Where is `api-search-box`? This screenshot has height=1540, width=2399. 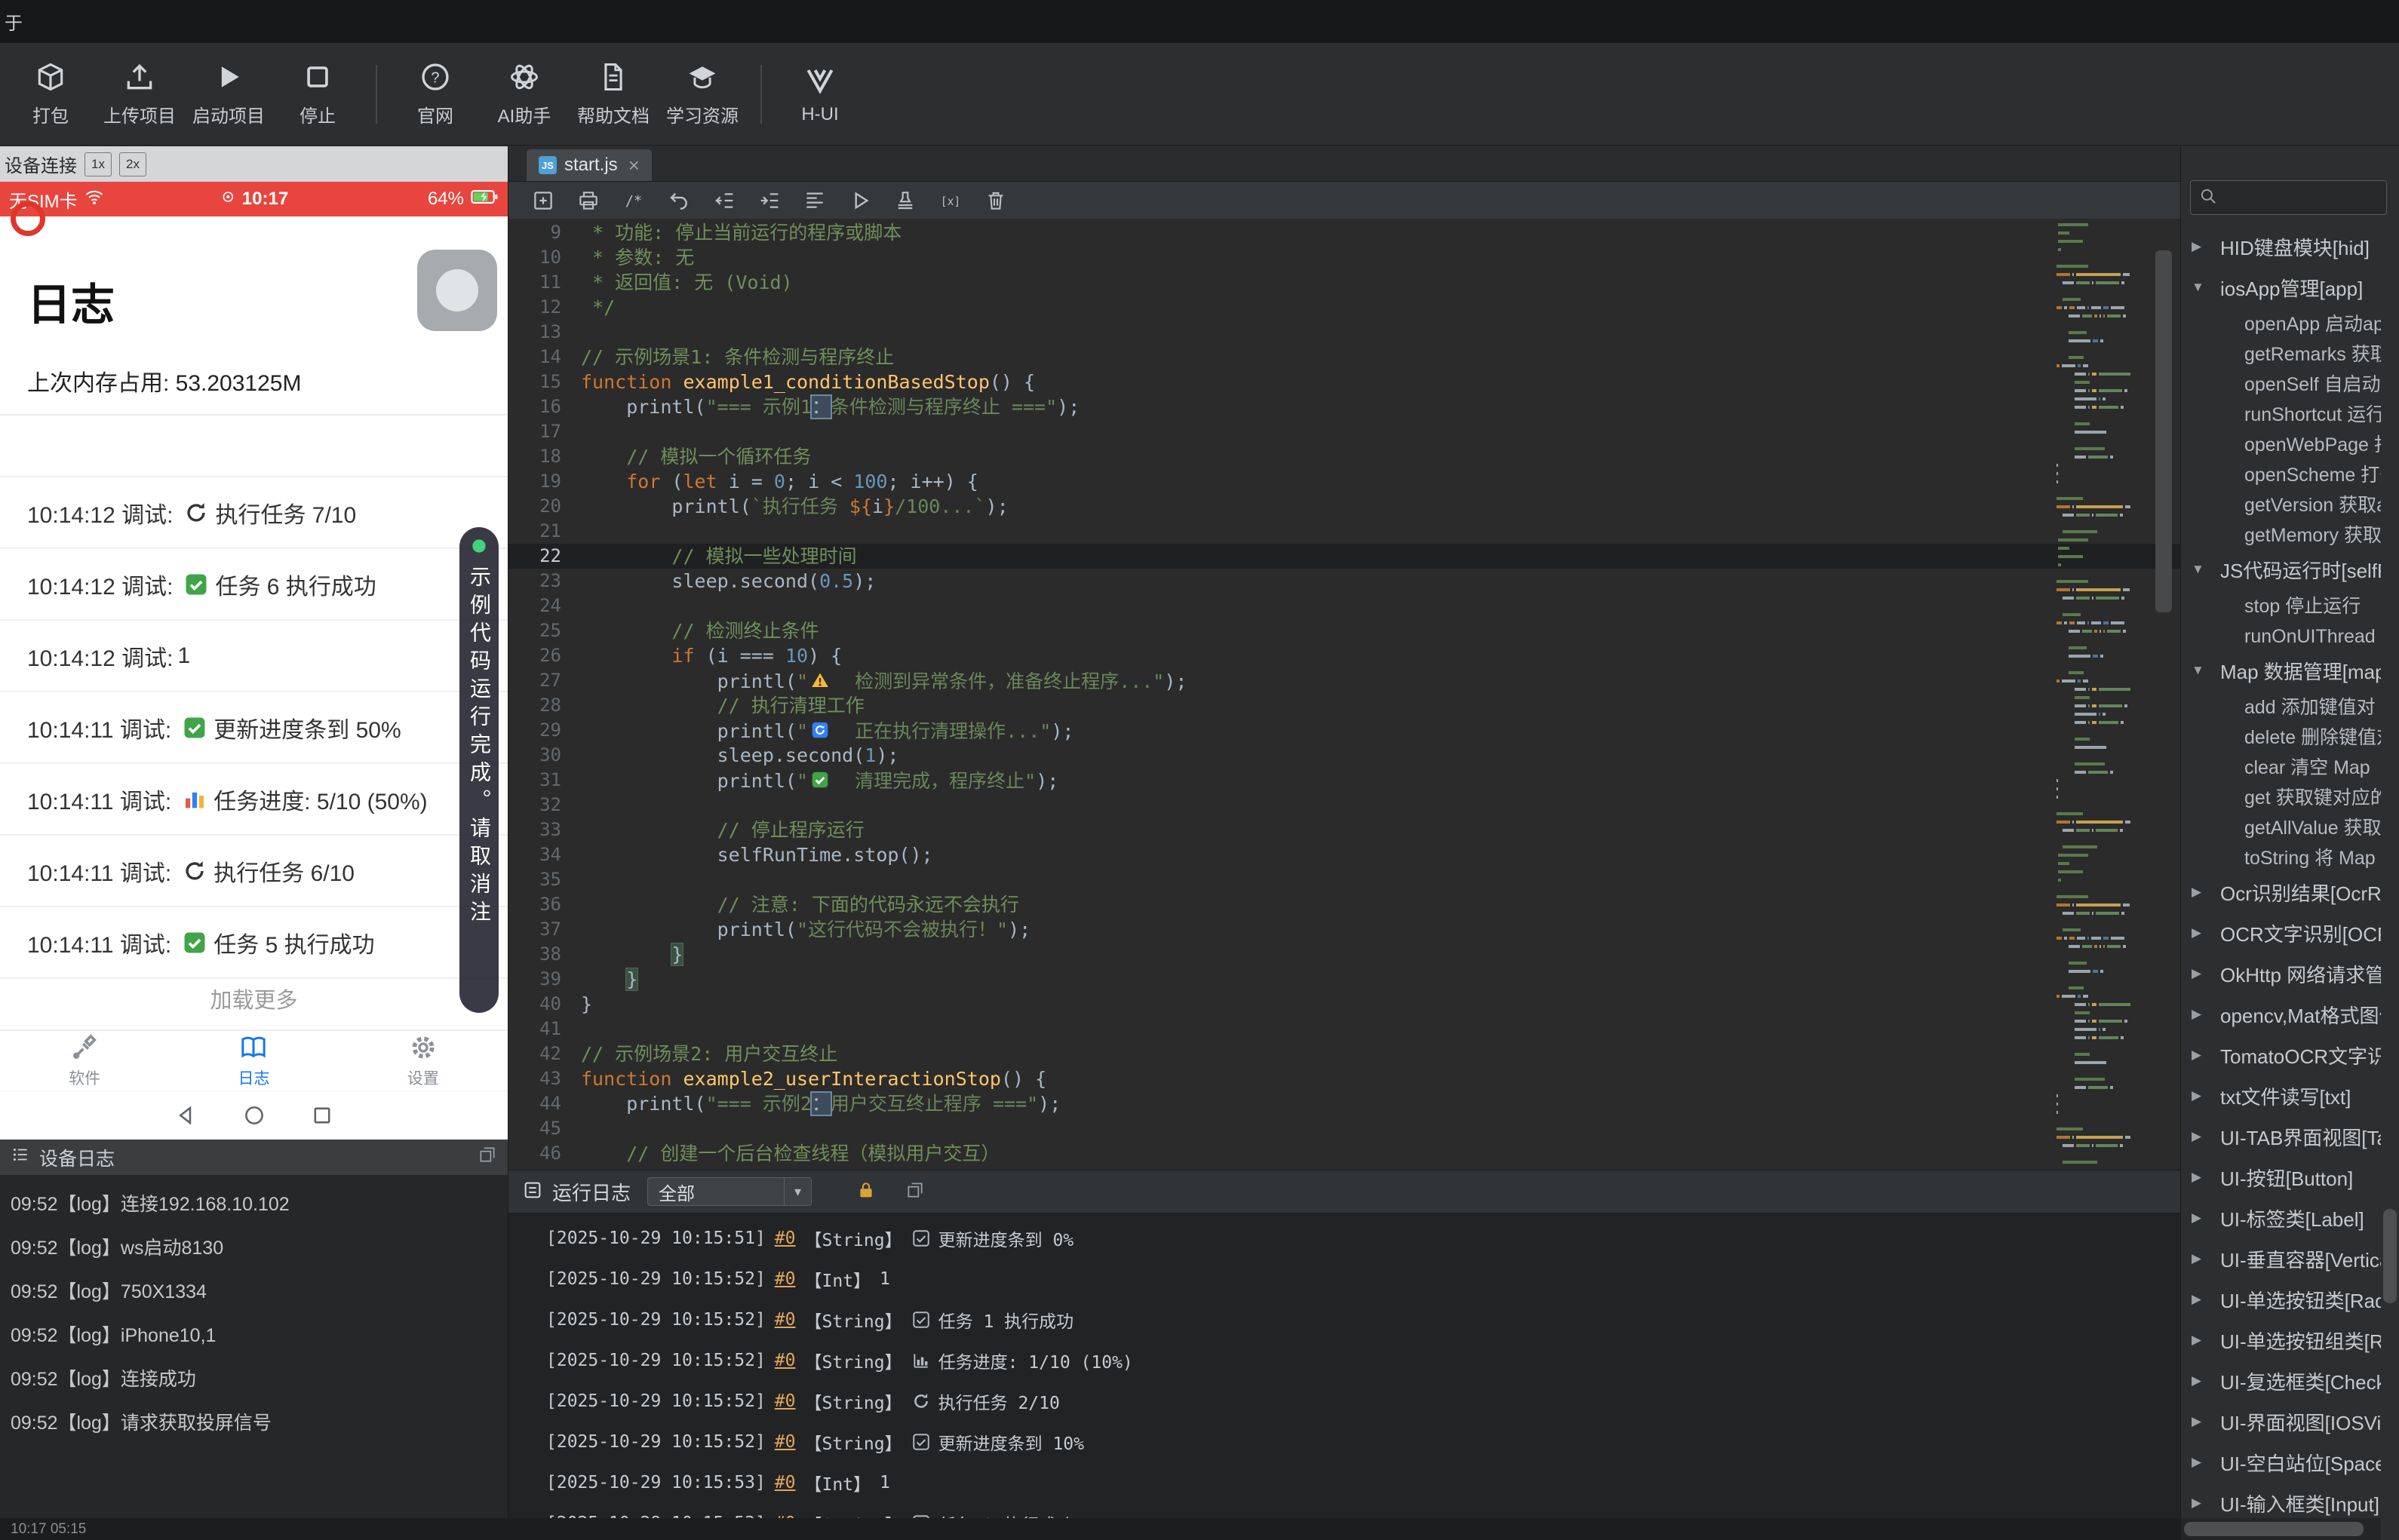 api-search-box is located at coordinates (2288, 197).